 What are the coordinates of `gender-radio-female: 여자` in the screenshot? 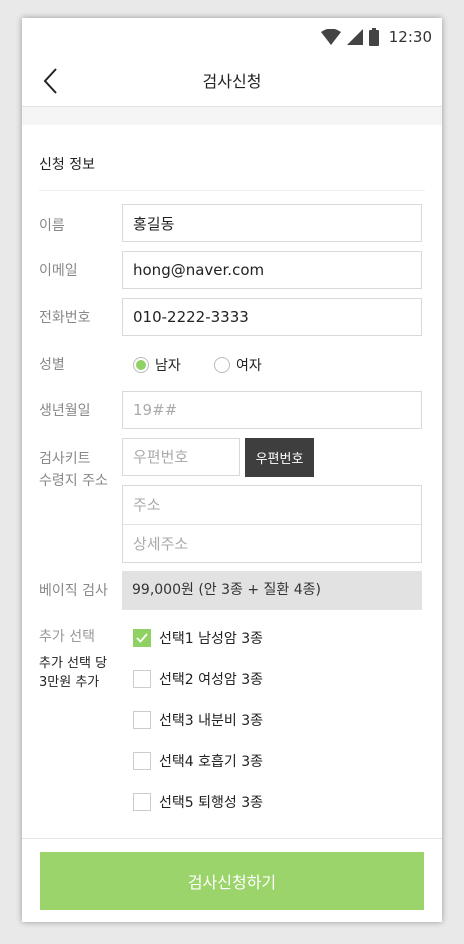 It's located at (238, 365).